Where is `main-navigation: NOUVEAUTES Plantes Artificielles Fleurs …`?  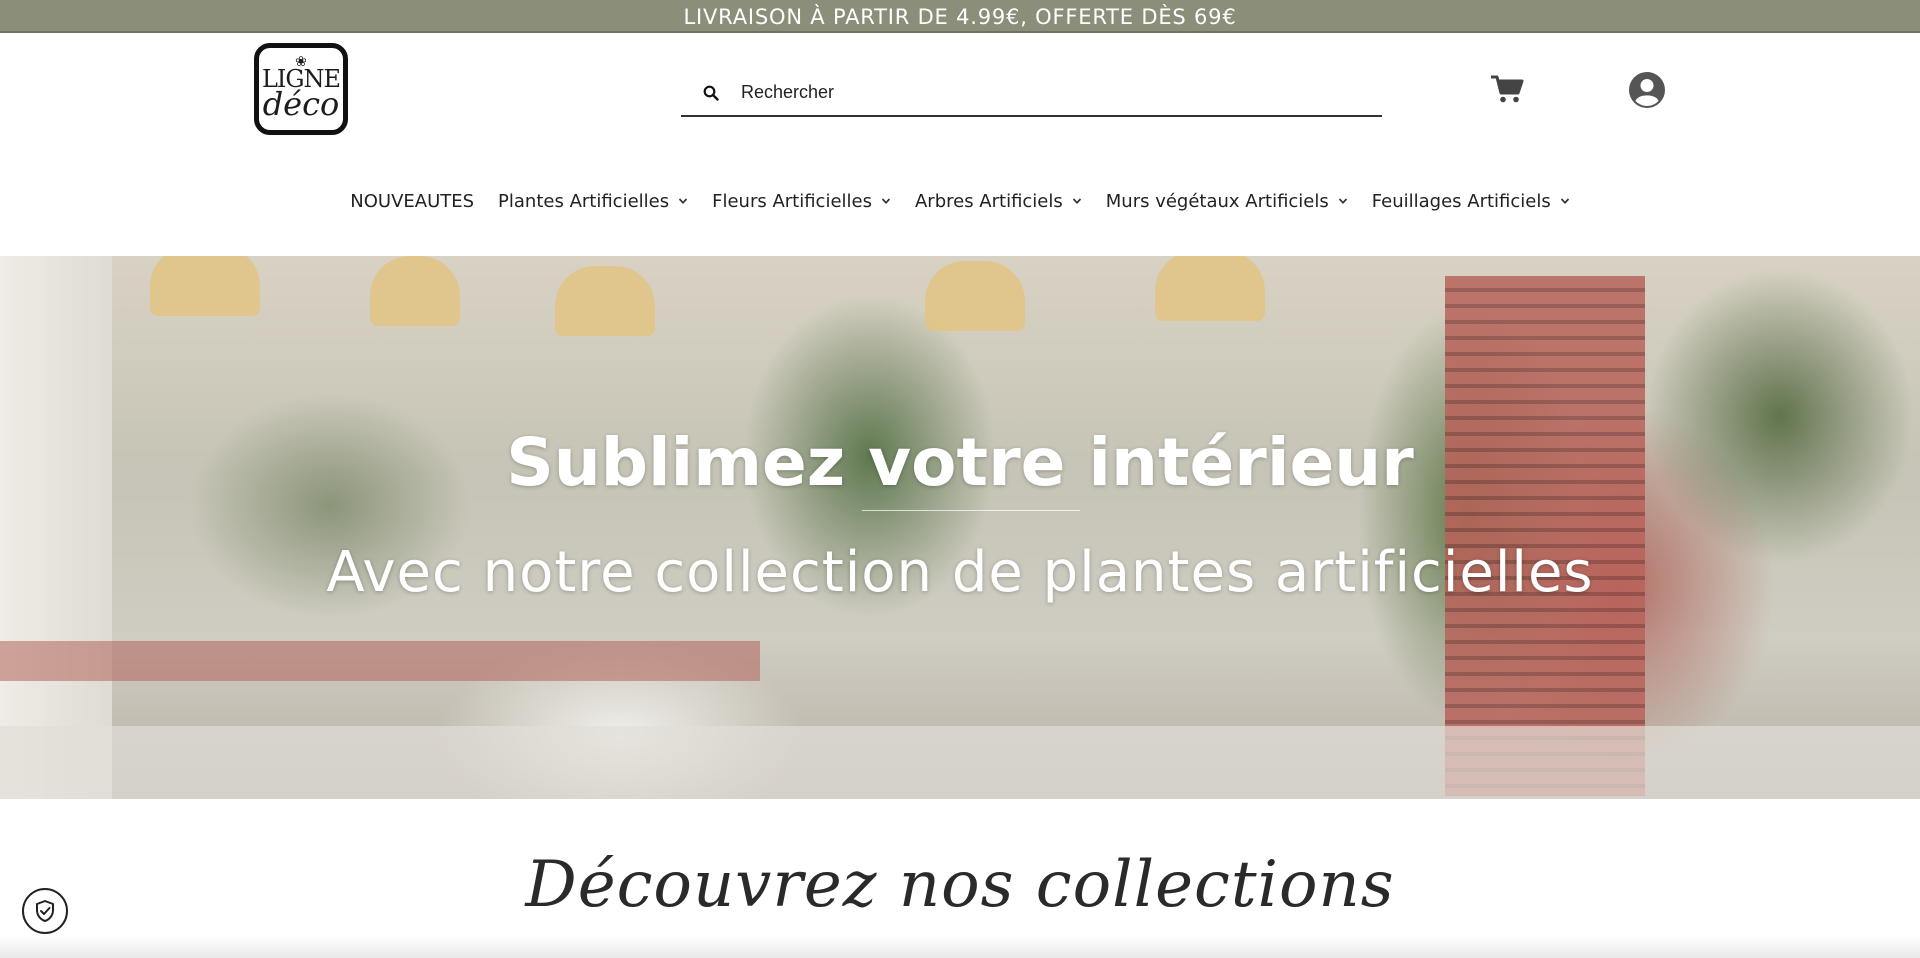
main-navigation: NOUVEAUTES Plantes Artificielles Fleurs … is located at coordinates (960, 201).